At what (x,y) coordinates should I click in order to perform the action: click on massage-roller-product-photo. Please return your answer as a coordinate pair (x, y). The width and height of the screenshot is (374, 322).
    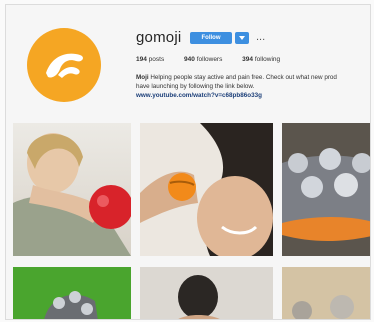
    Looking at the image, I should click on (326, 189).